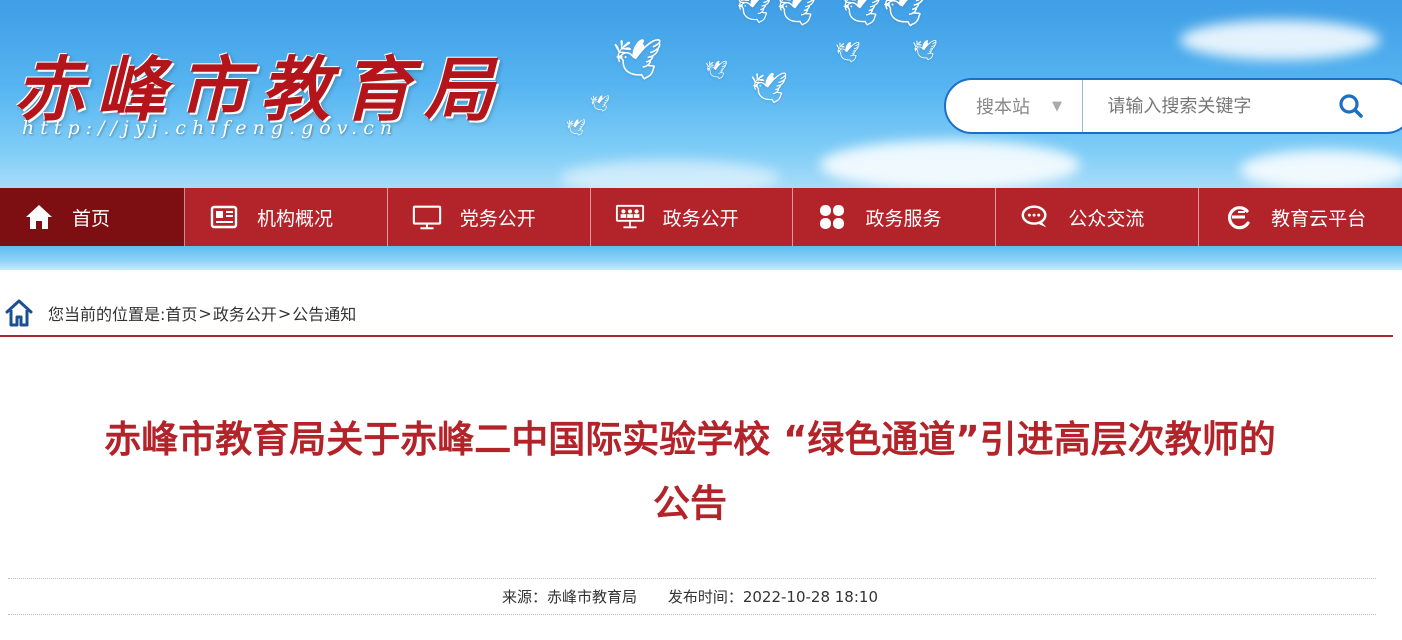 The image size is (1402, 640). Describe the element at coordinates (570, 597) in the screenshot. I see `article-source: 来源：赤峰市教育局` at that location.